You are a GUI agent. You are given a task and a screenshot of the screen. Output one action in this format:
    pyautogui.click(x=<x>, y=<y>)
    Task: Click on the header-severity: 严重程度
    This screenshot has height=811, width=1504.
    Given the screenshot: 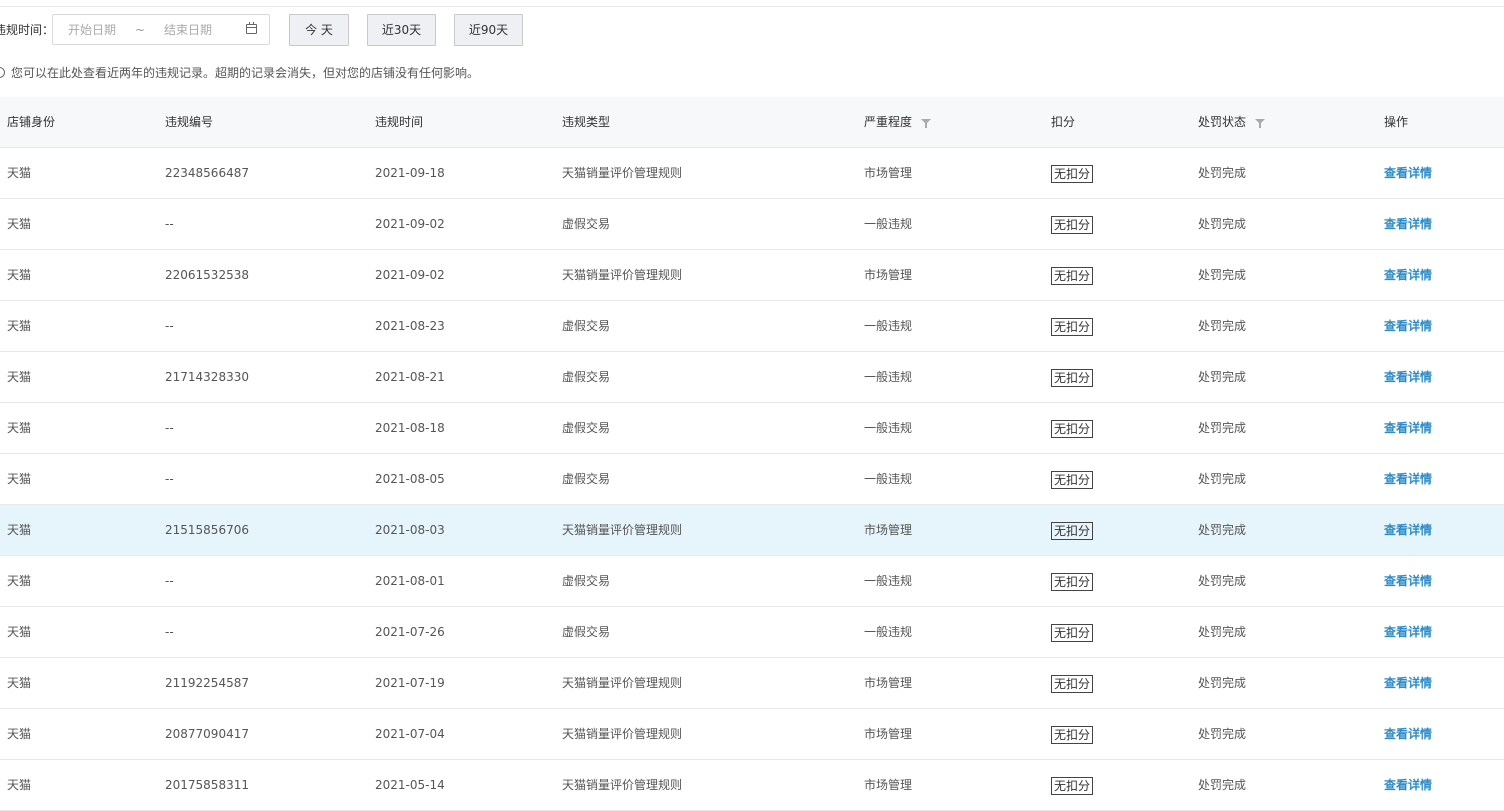 What is the action you would take?
    pyautogui.click(x=898, y=122)
    